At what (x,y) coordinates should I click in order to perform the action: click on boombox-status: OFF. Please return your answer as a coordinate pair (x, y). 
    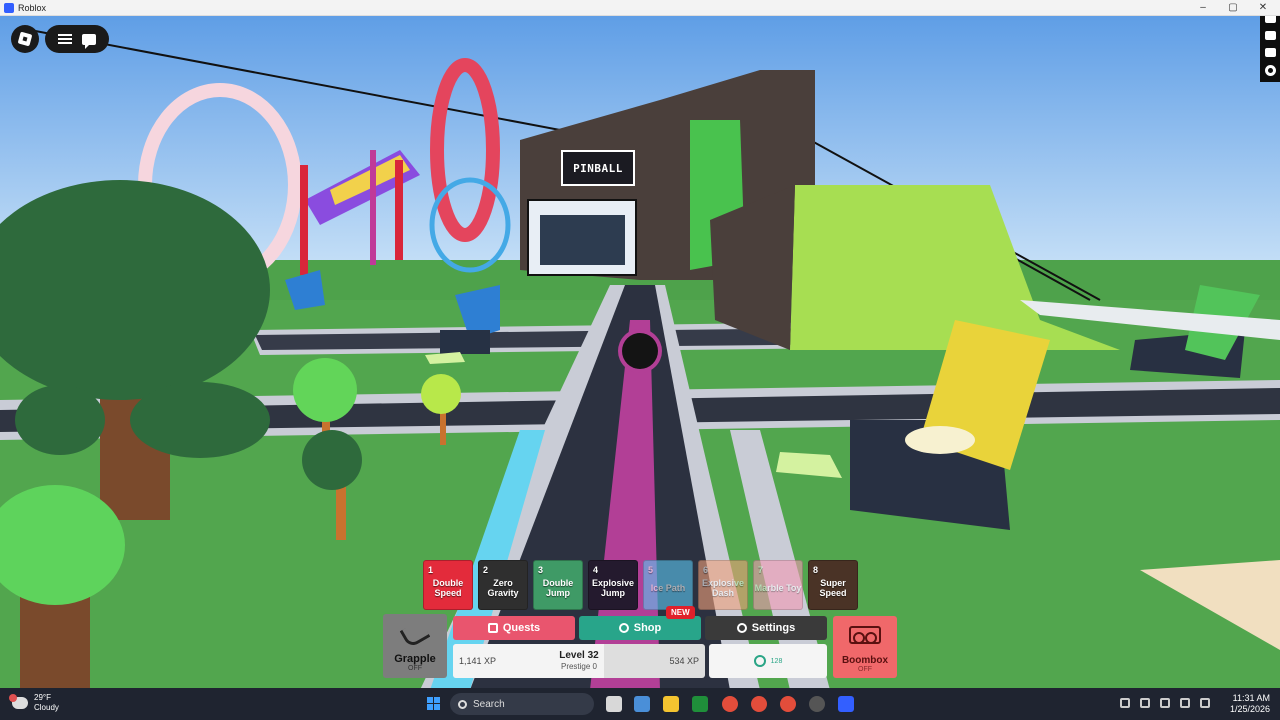
    Looking at the image, I should click on (865, 669).